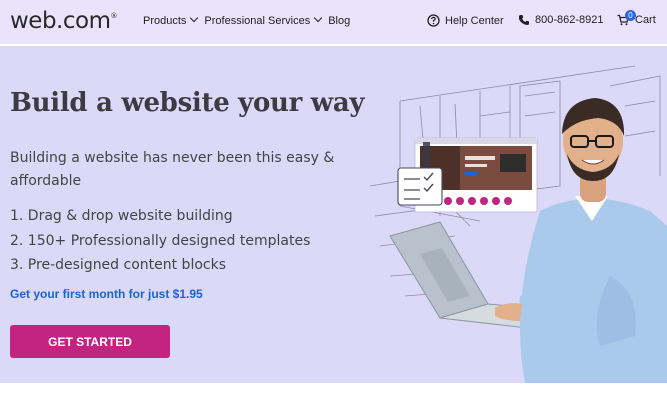  Describe the element at coordinates (339, 21) in the screenshot. I see `nav-blog: Blog` at that location.